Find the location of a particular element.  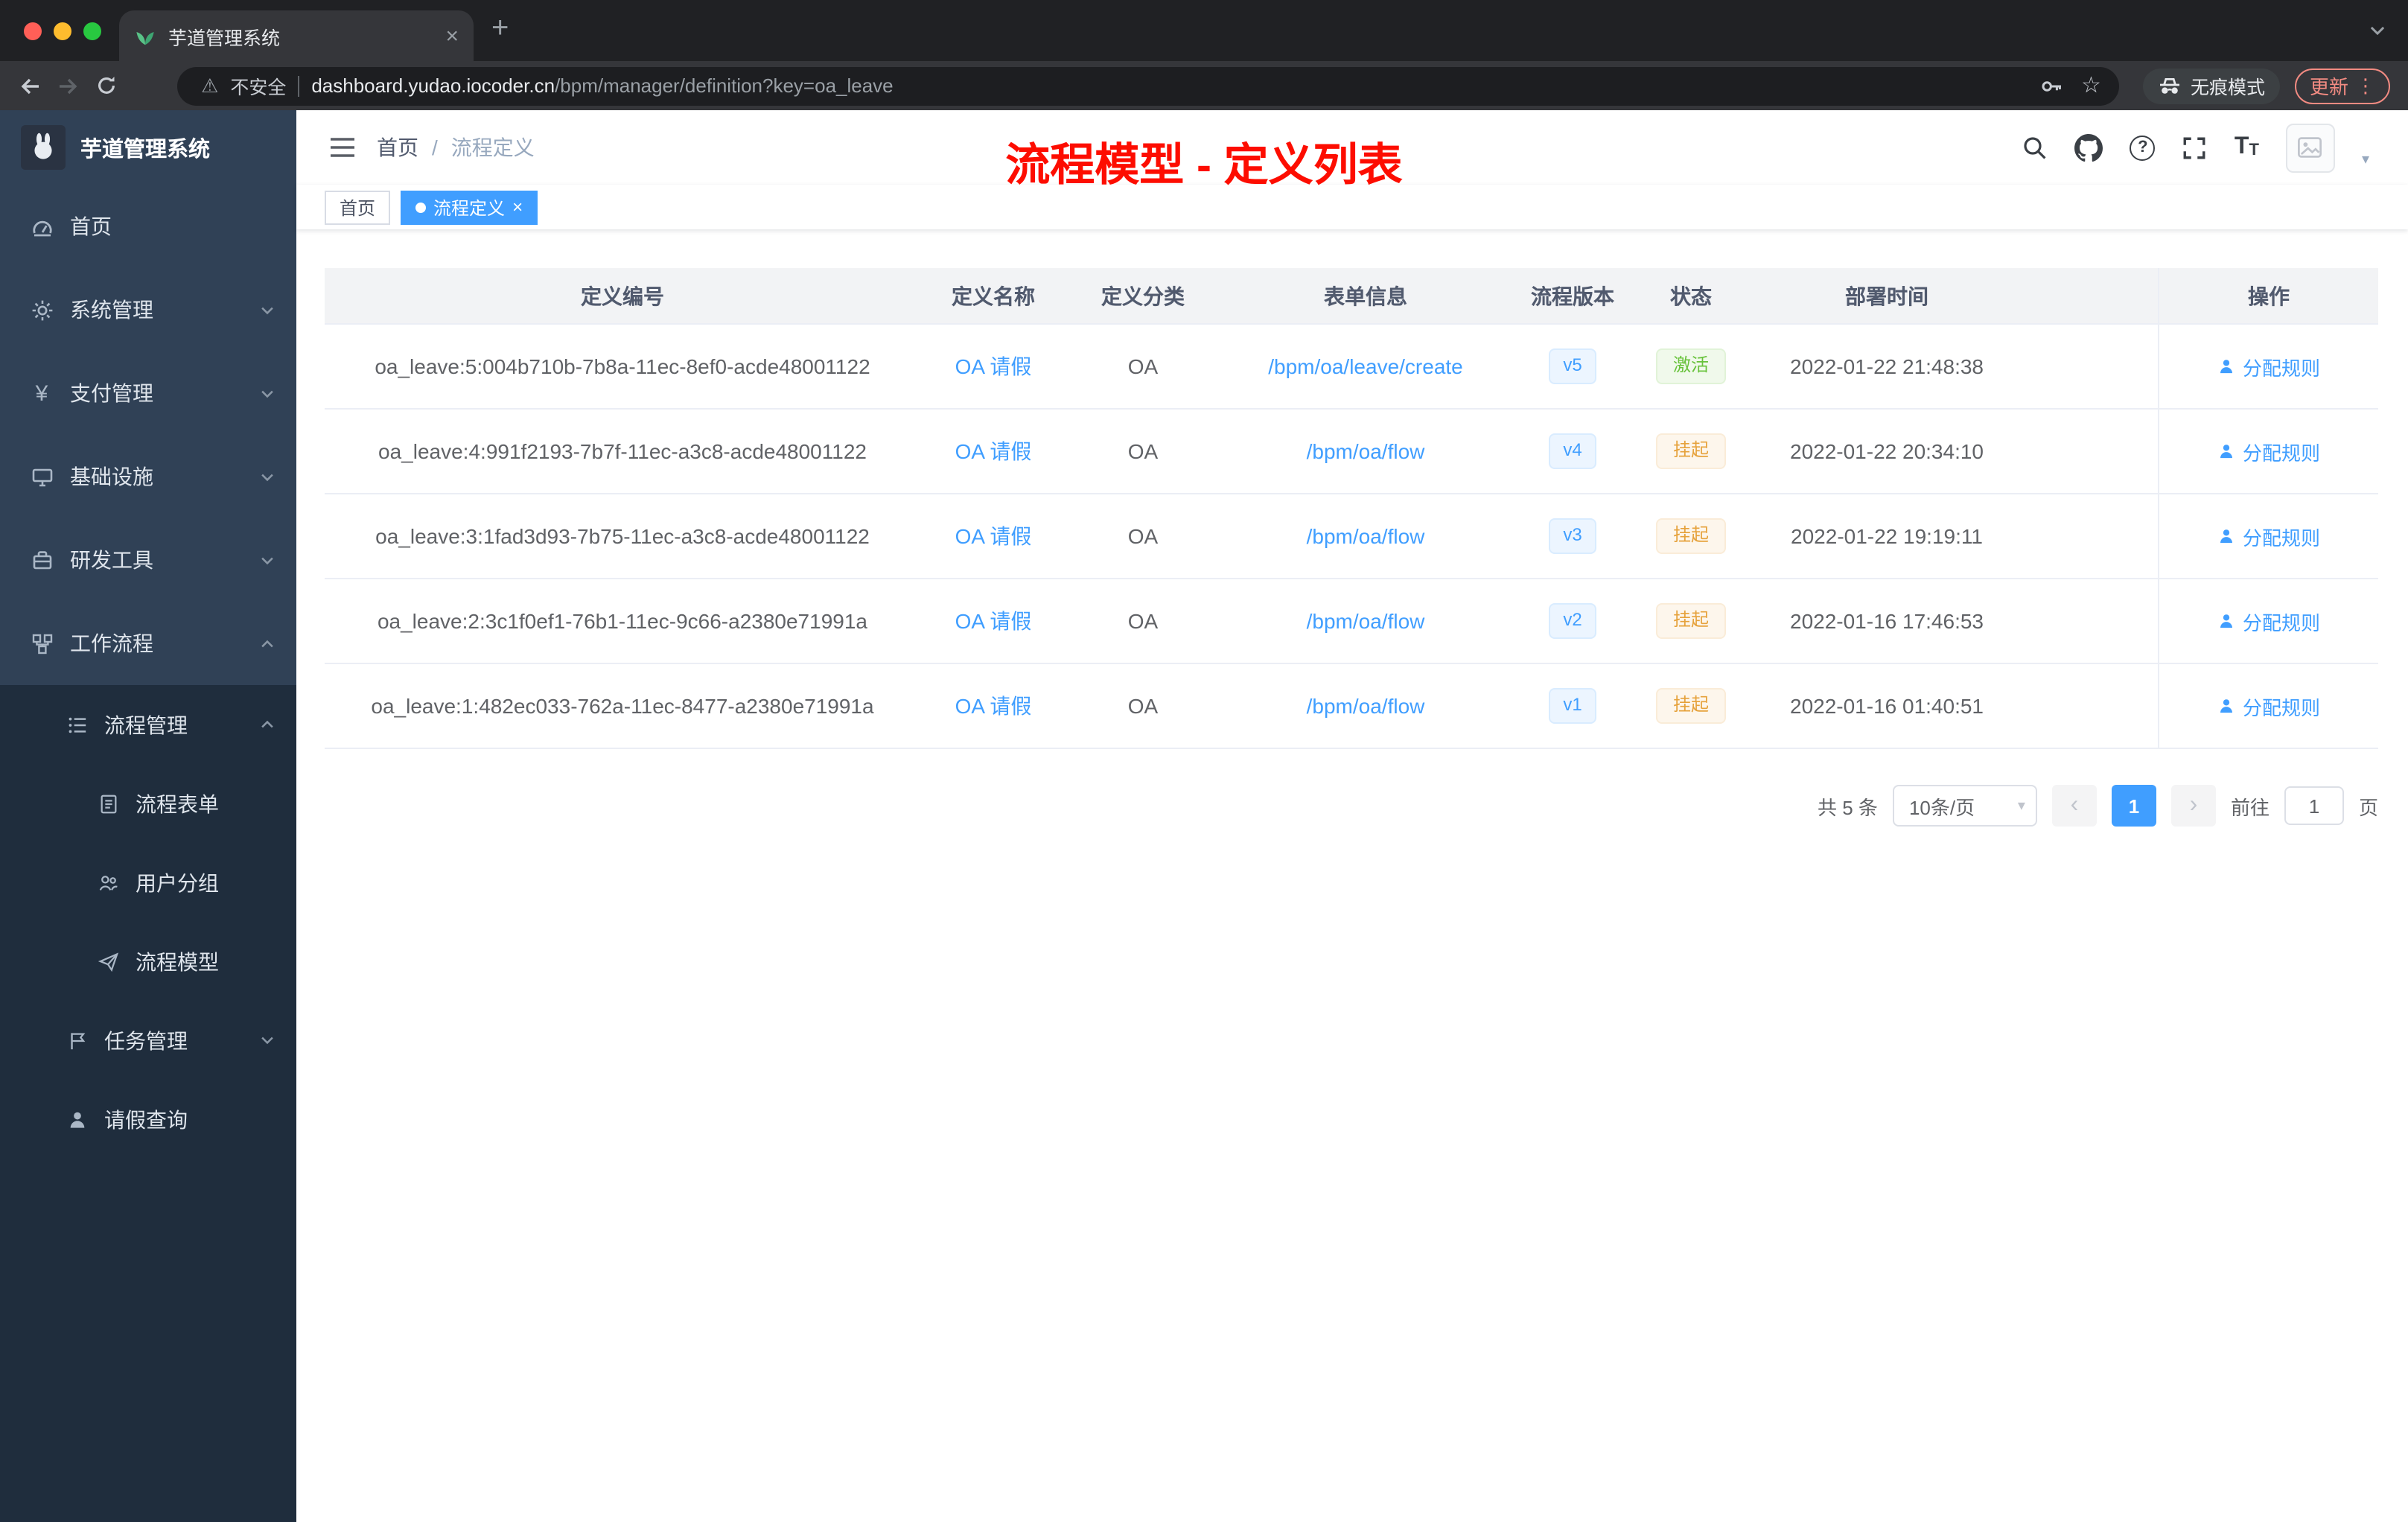

chevron-up-icon is located at coordinates (267, 724).